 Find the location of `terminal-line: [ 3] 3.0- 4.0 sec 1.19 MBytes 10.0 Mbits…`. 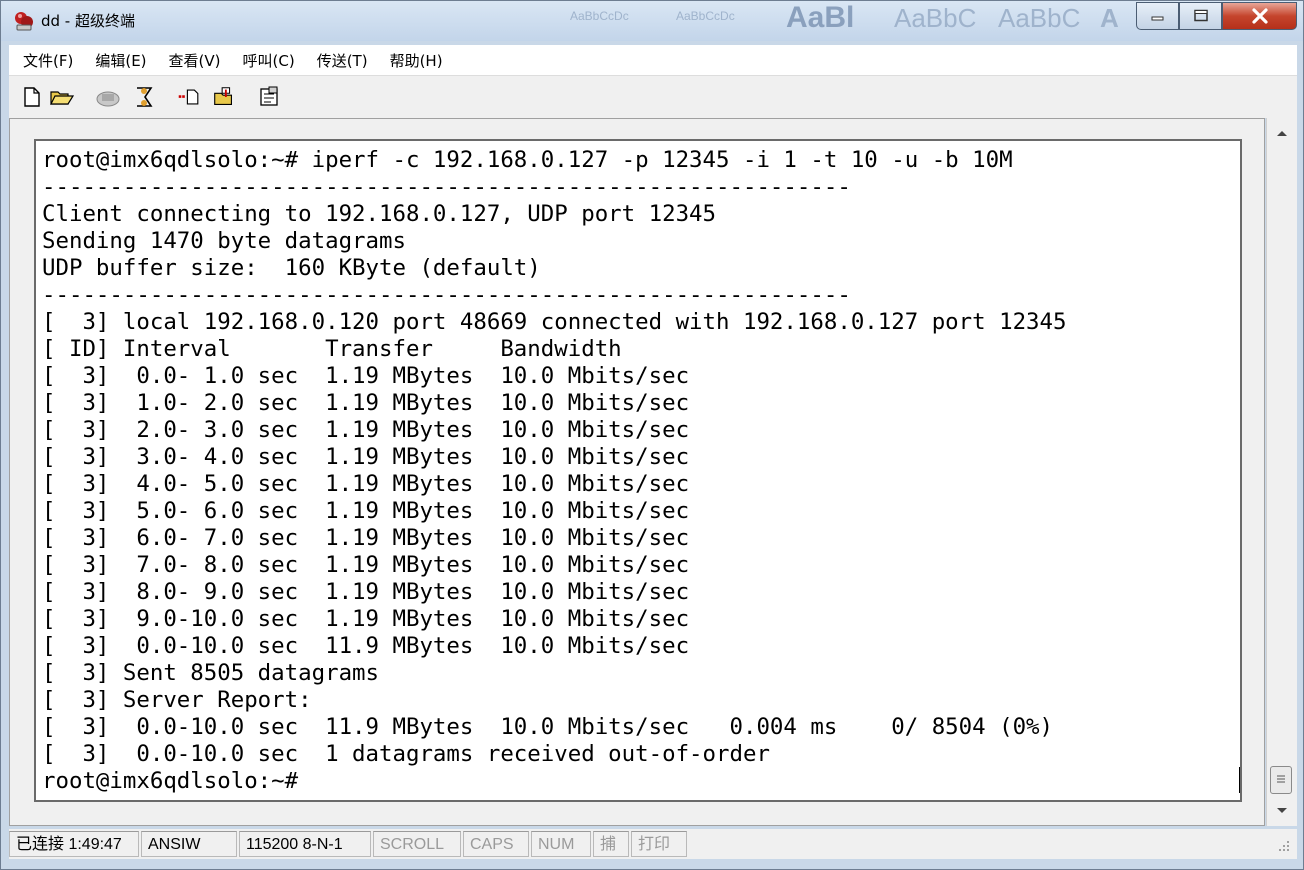

terminal-line: [ 3] 3.0- 4.0 sec 1.19 MBytes 10.0 Mbits… is located at coordinates (366, 457).